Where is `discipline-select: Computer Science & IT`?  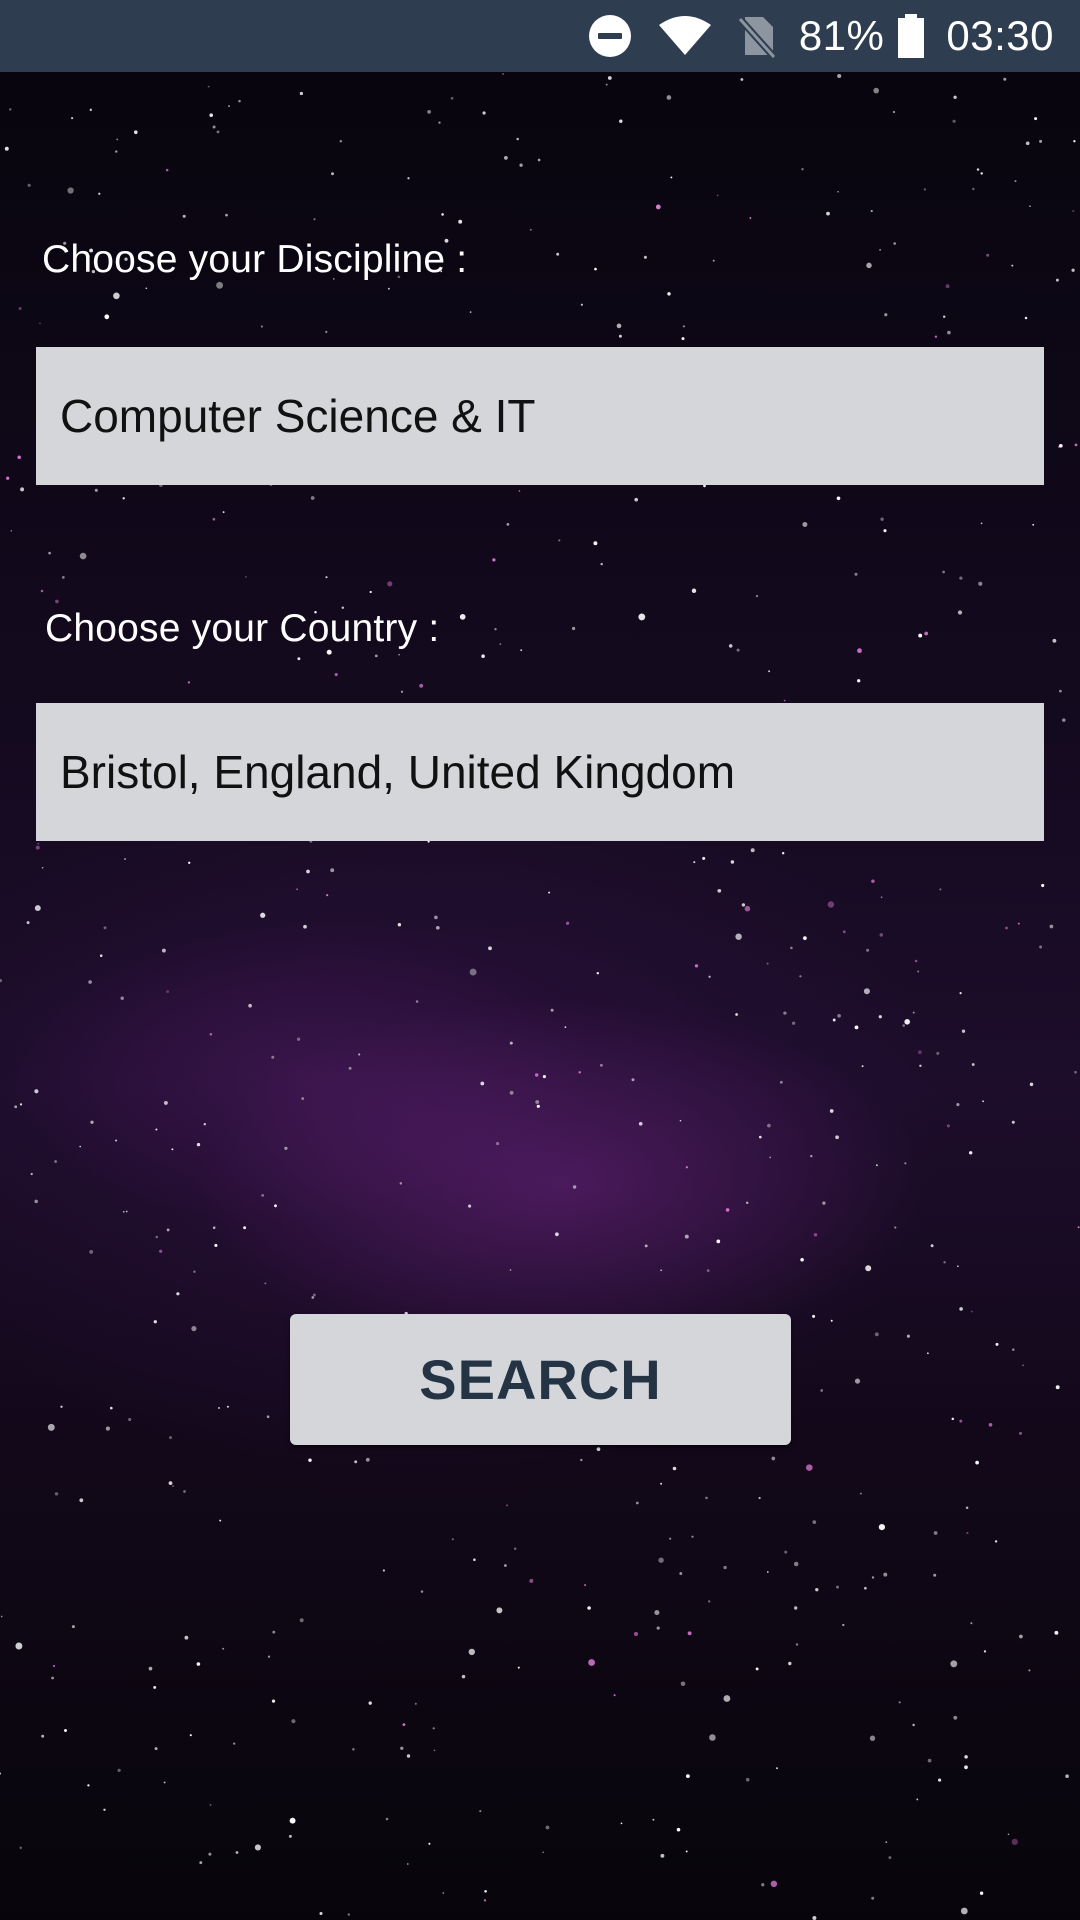
discipline-select: Computer Science & IT is located at coordinates (540, 416).